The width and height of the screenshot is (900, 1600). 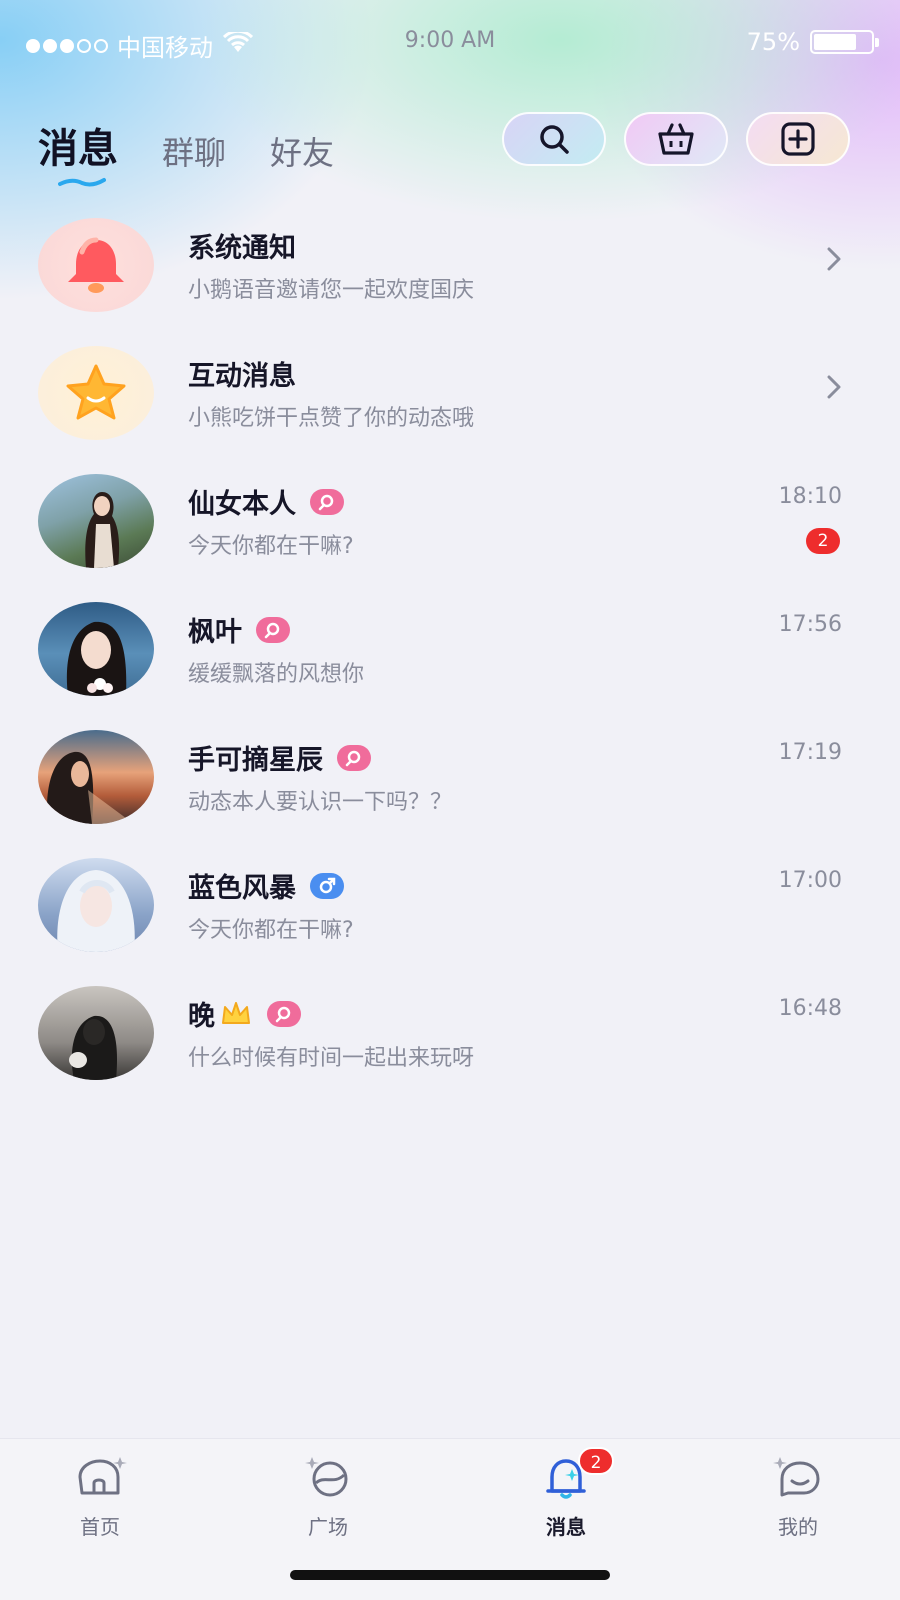 I want to click on conversation-row: 枫叶 缓缓飘落的风想你 17:56, so click(x=450, y=660).